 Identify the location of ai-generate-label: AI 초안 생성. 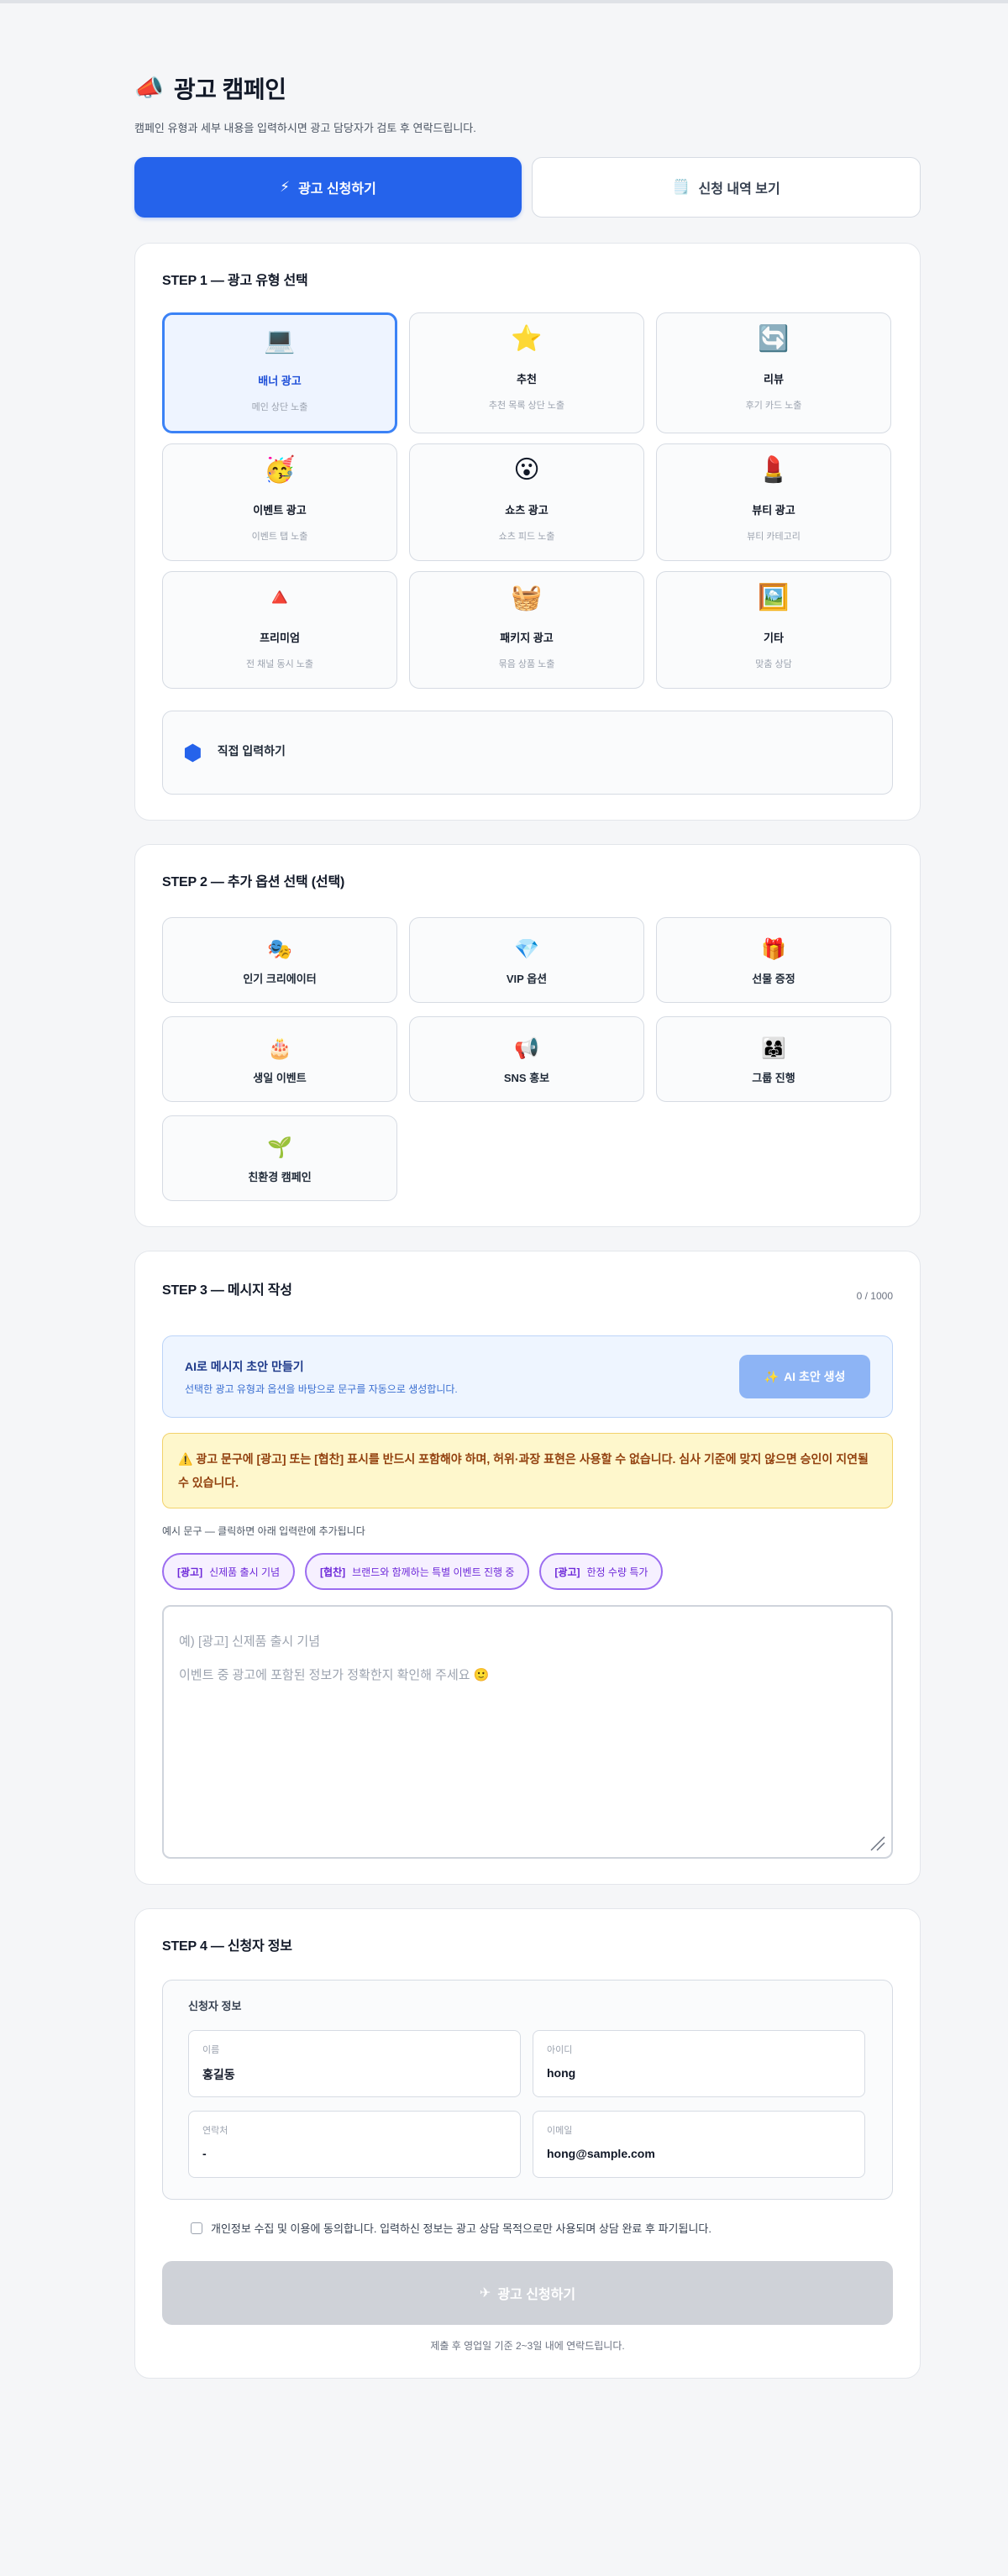
(815, 1376).